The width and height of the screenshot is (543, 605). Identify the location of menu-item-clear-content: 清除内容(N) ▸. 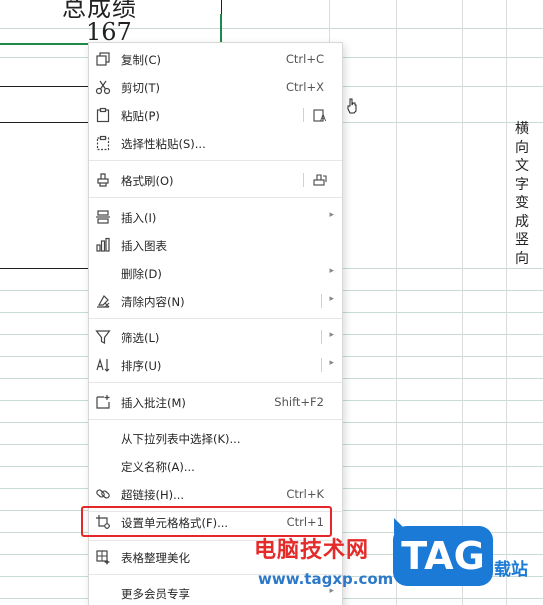
(215, 301).